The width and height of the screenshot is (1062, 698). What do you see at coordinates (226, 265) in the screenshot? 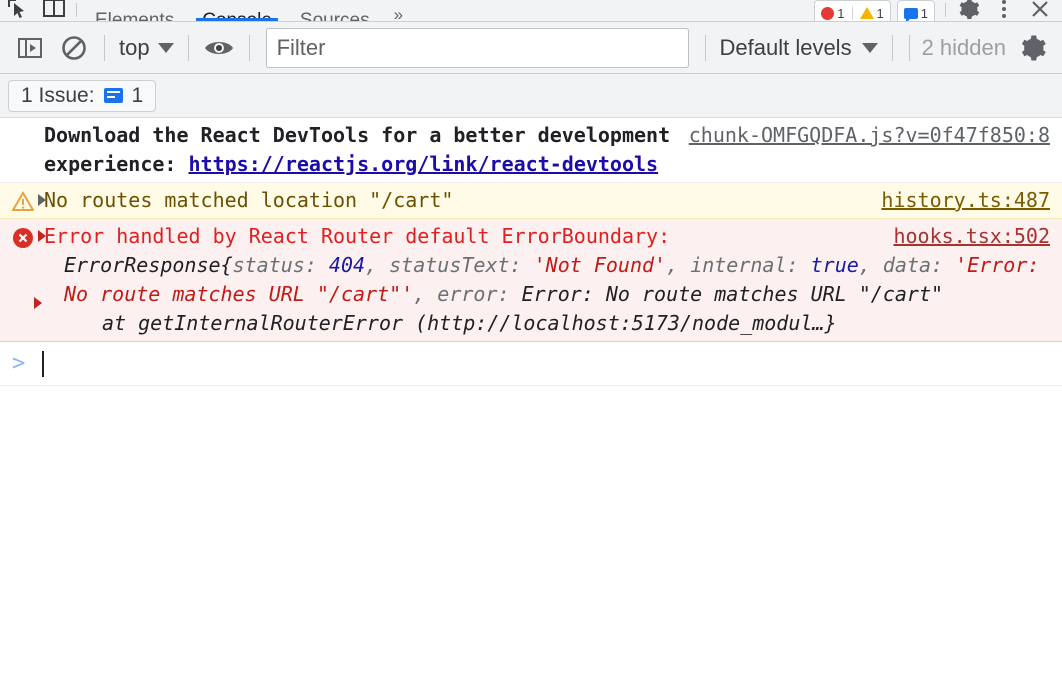
I see `object-open-brace: {` at bounding box center [226, 265].